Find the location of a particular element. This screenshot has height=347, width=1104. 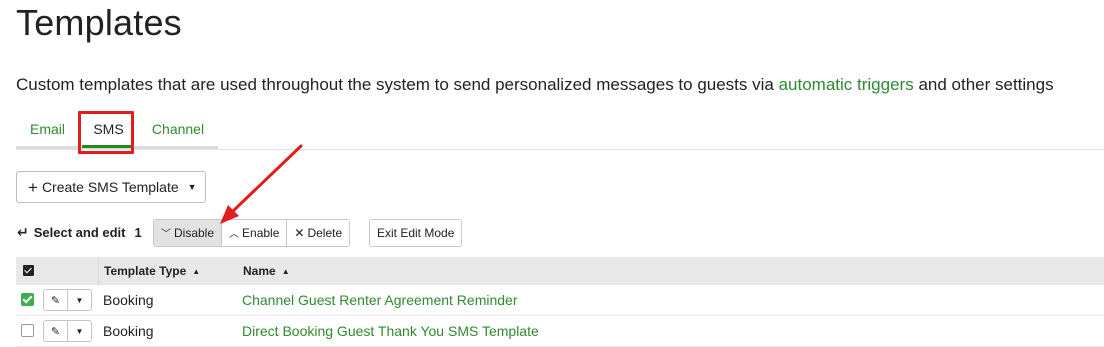

create-sms-template-button: + Create SMS Template ▼ is located at coordinates (111, 187).